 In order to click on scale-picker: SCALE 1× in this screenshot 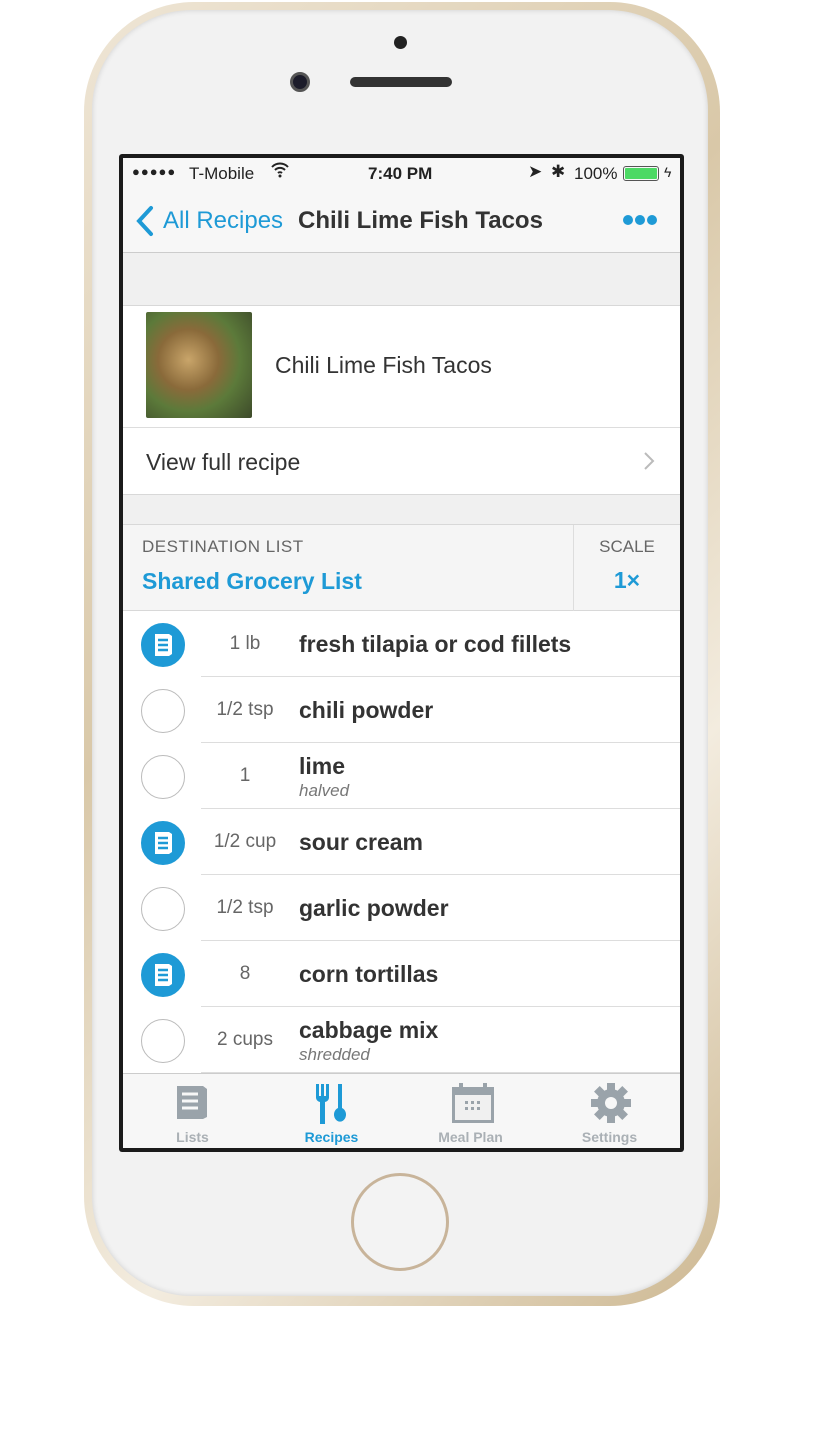, I will do `click(626, 568)`.